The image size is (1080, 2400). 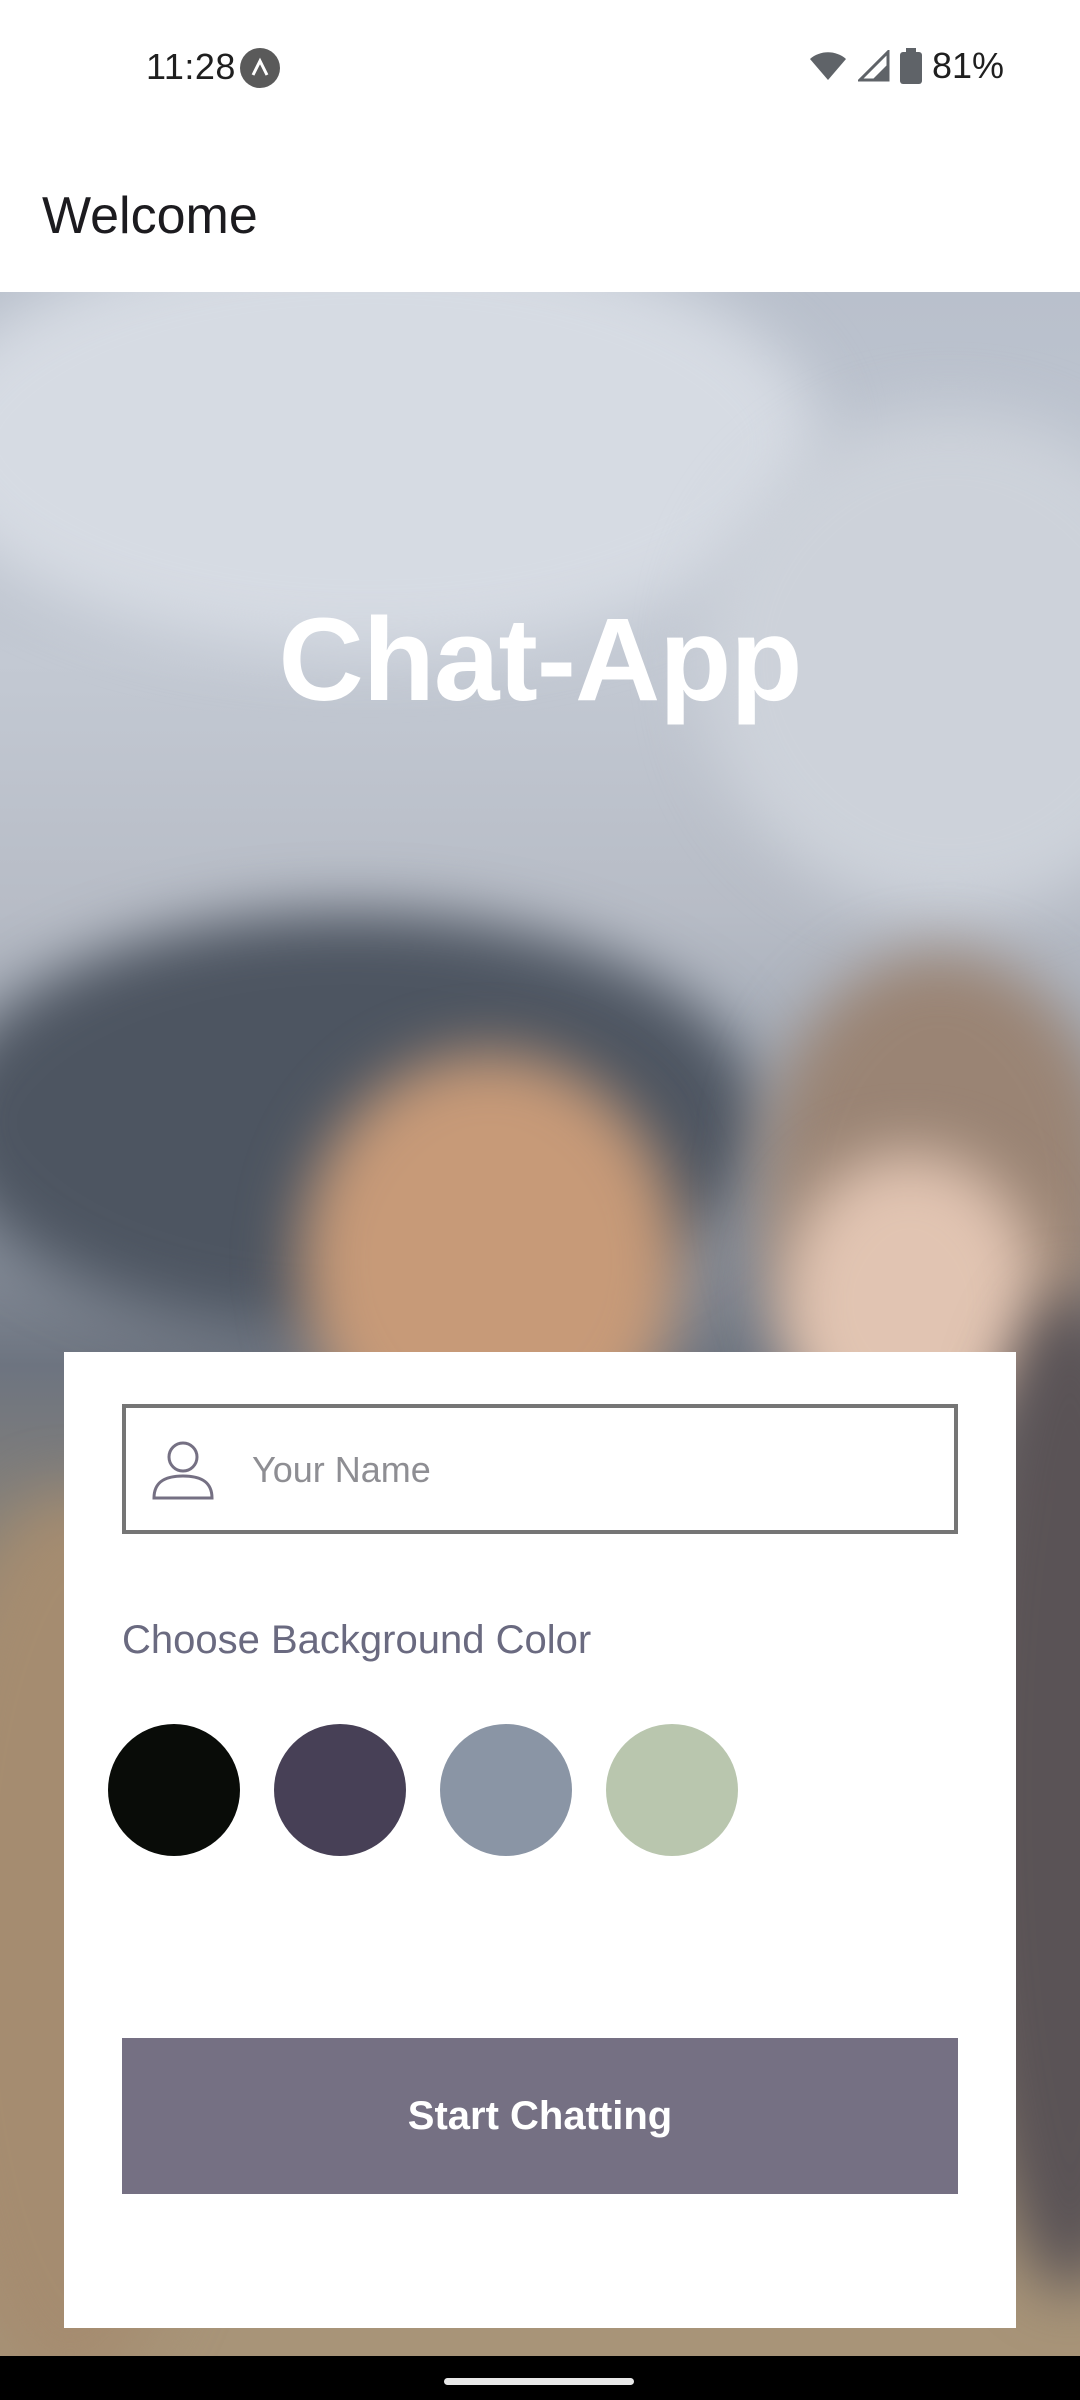 I want to click on color-swatches, so click(x=423, y=1790).